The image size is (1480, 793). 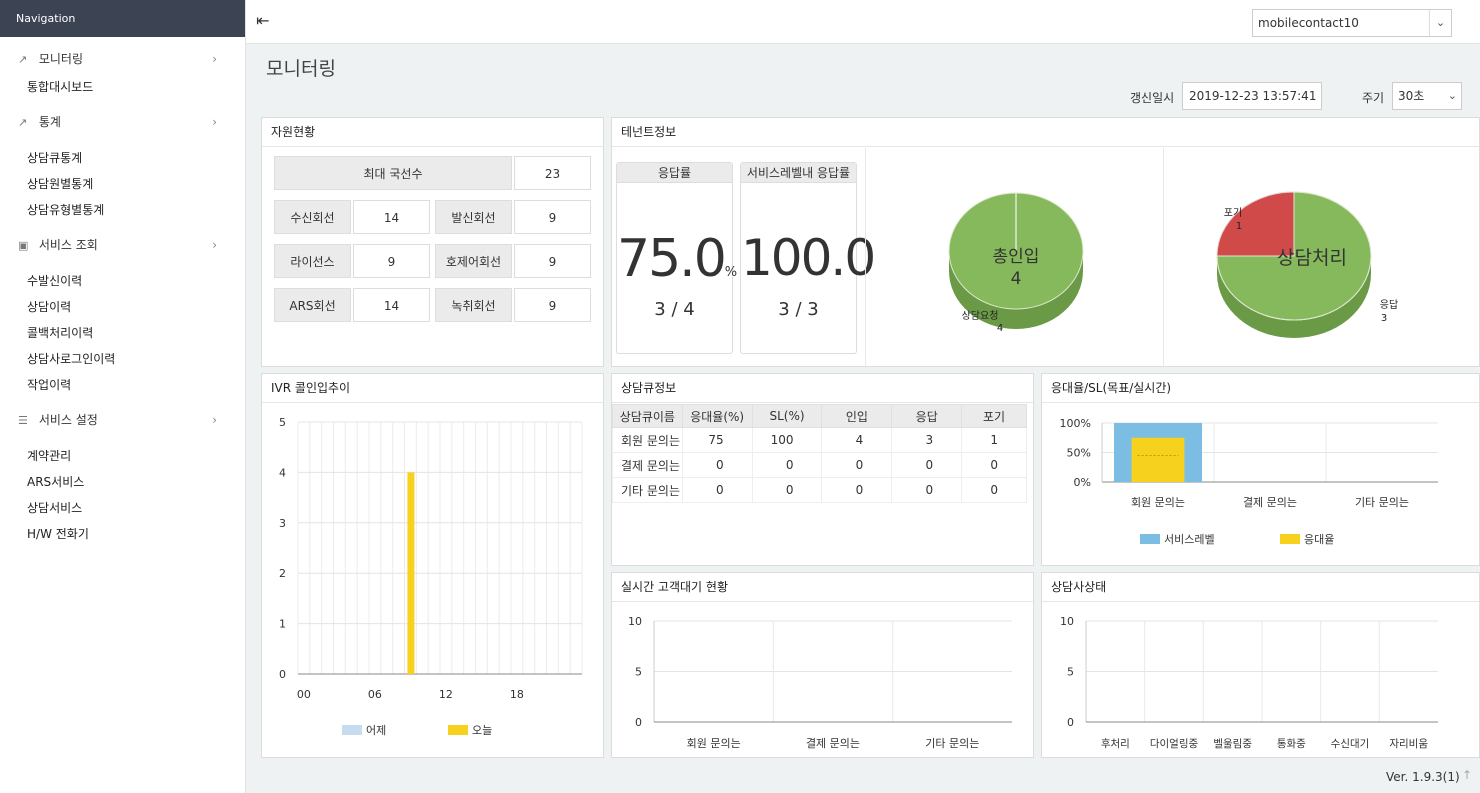 I want to click on x-tick-label: 18, so click(x=517, y=694).